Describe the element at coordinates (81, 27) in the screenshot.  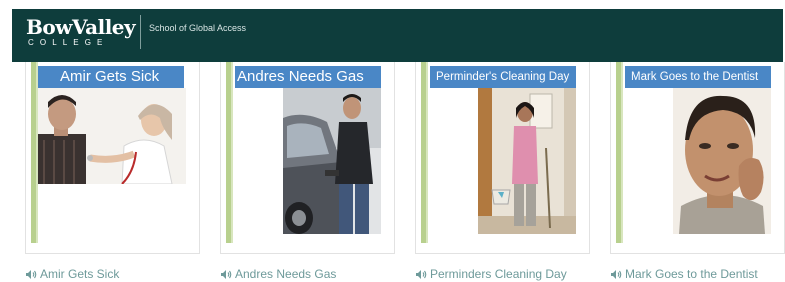
I see `logo-wordmark: BowValley` at that location.